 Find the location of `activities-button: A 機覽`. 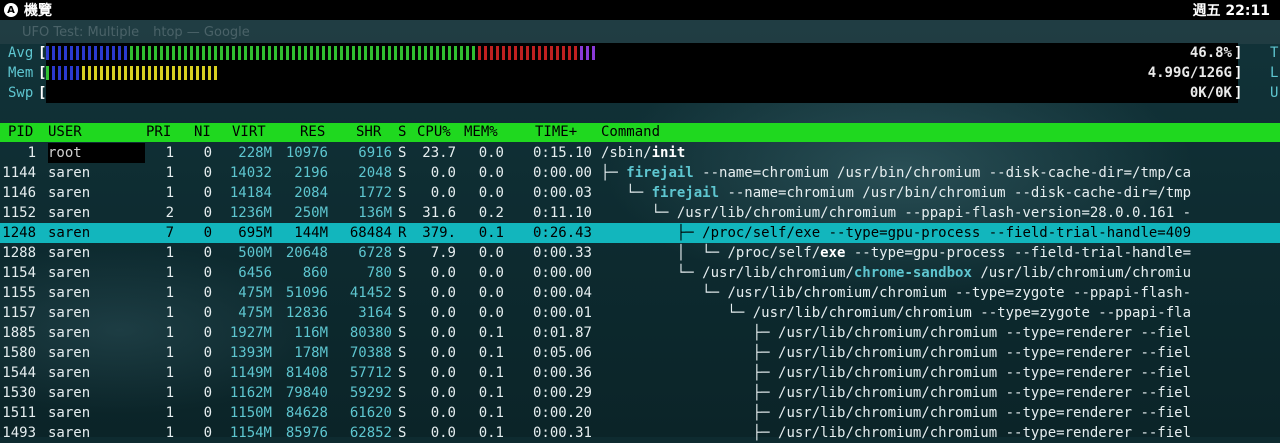

activities-button: A 機覽 is located at coordinates (26, 10).